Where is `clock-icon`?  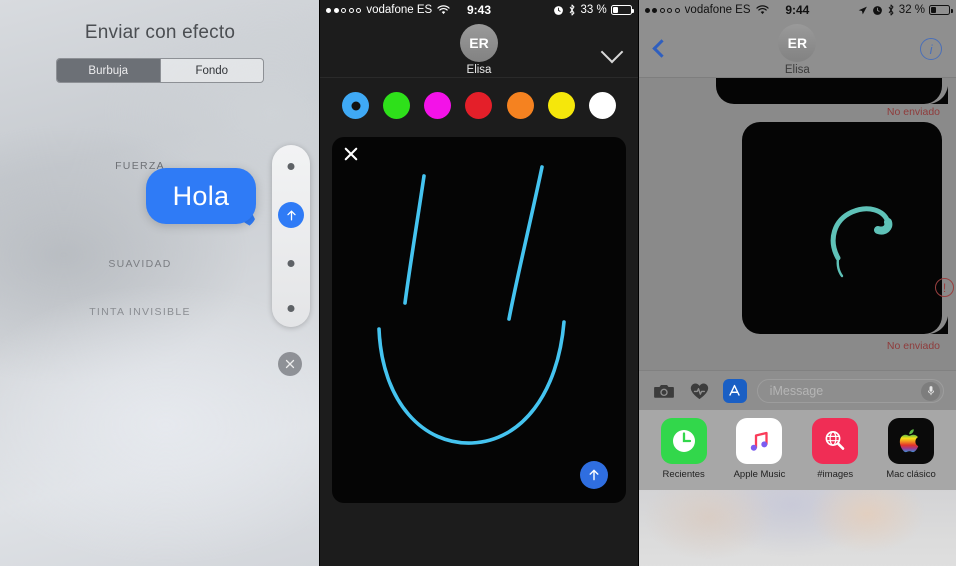
clock-icon is located at coordinates (683, 441).